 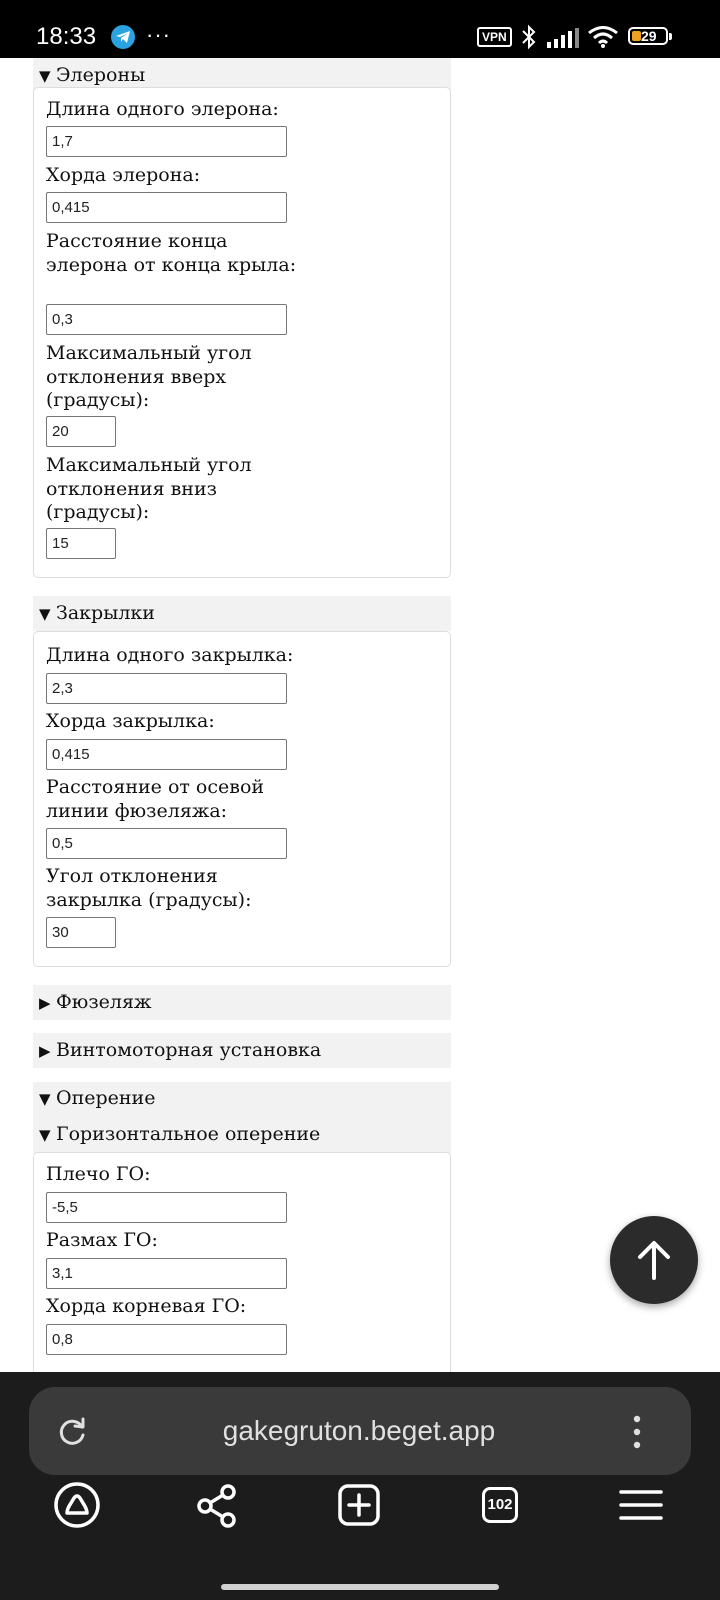 I want to click on section-title: Винтомоторная установка, so click(x=189, y=1050).